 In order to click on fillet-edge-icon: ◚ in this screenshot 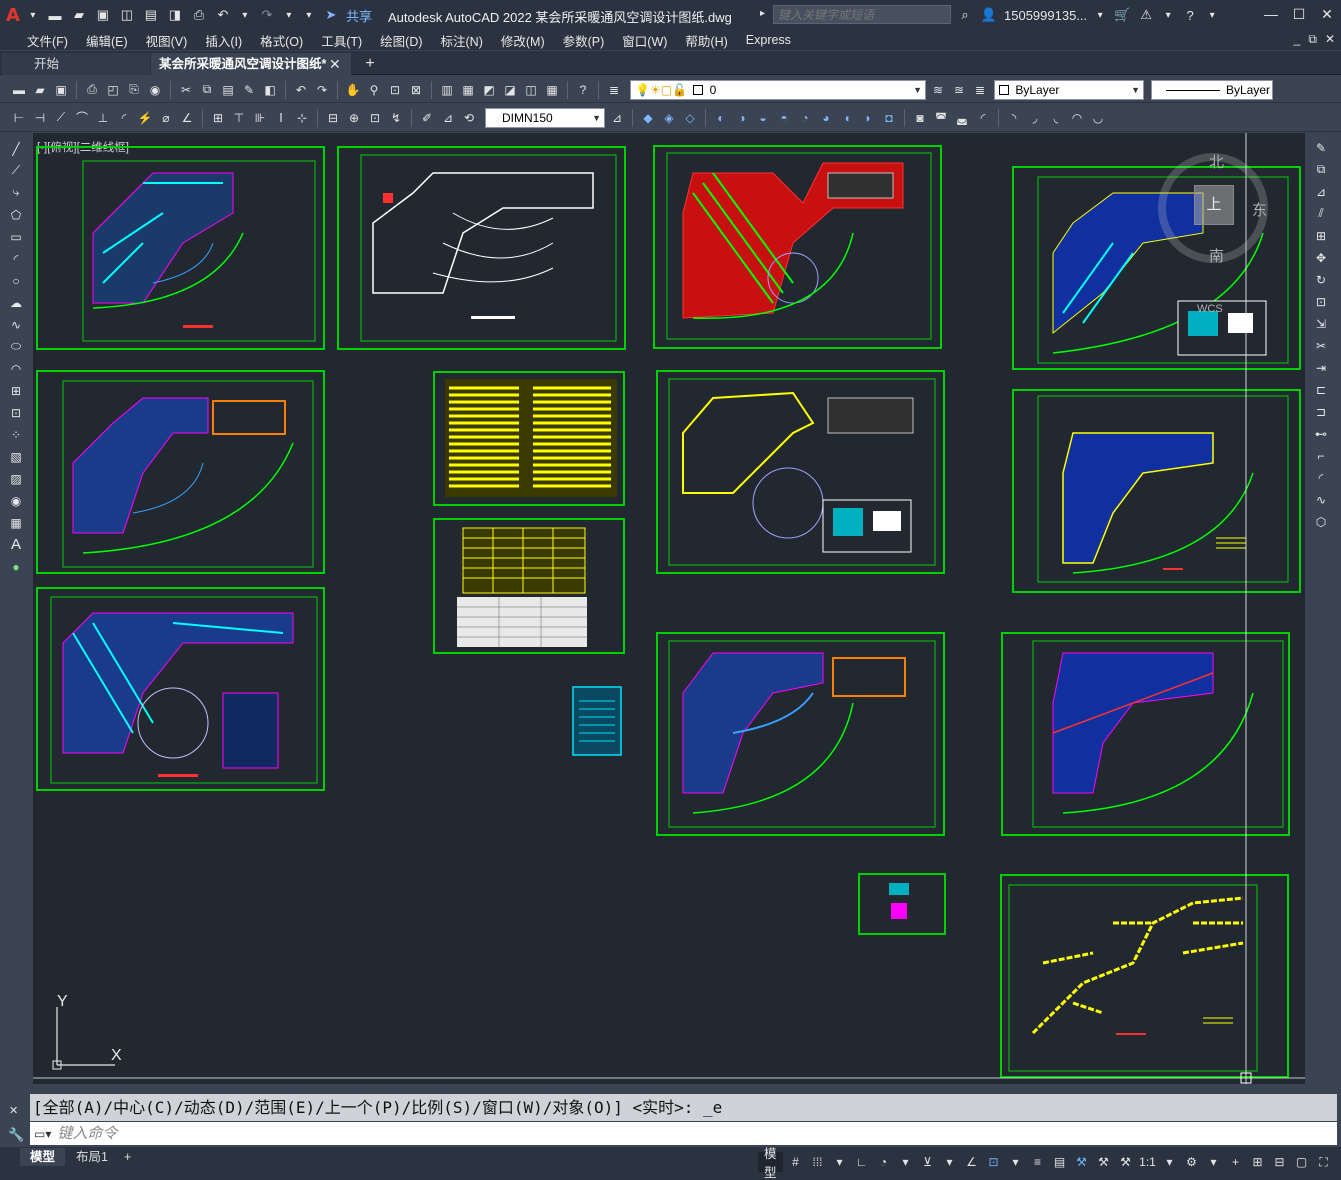, I will do `click(941, 118)`.